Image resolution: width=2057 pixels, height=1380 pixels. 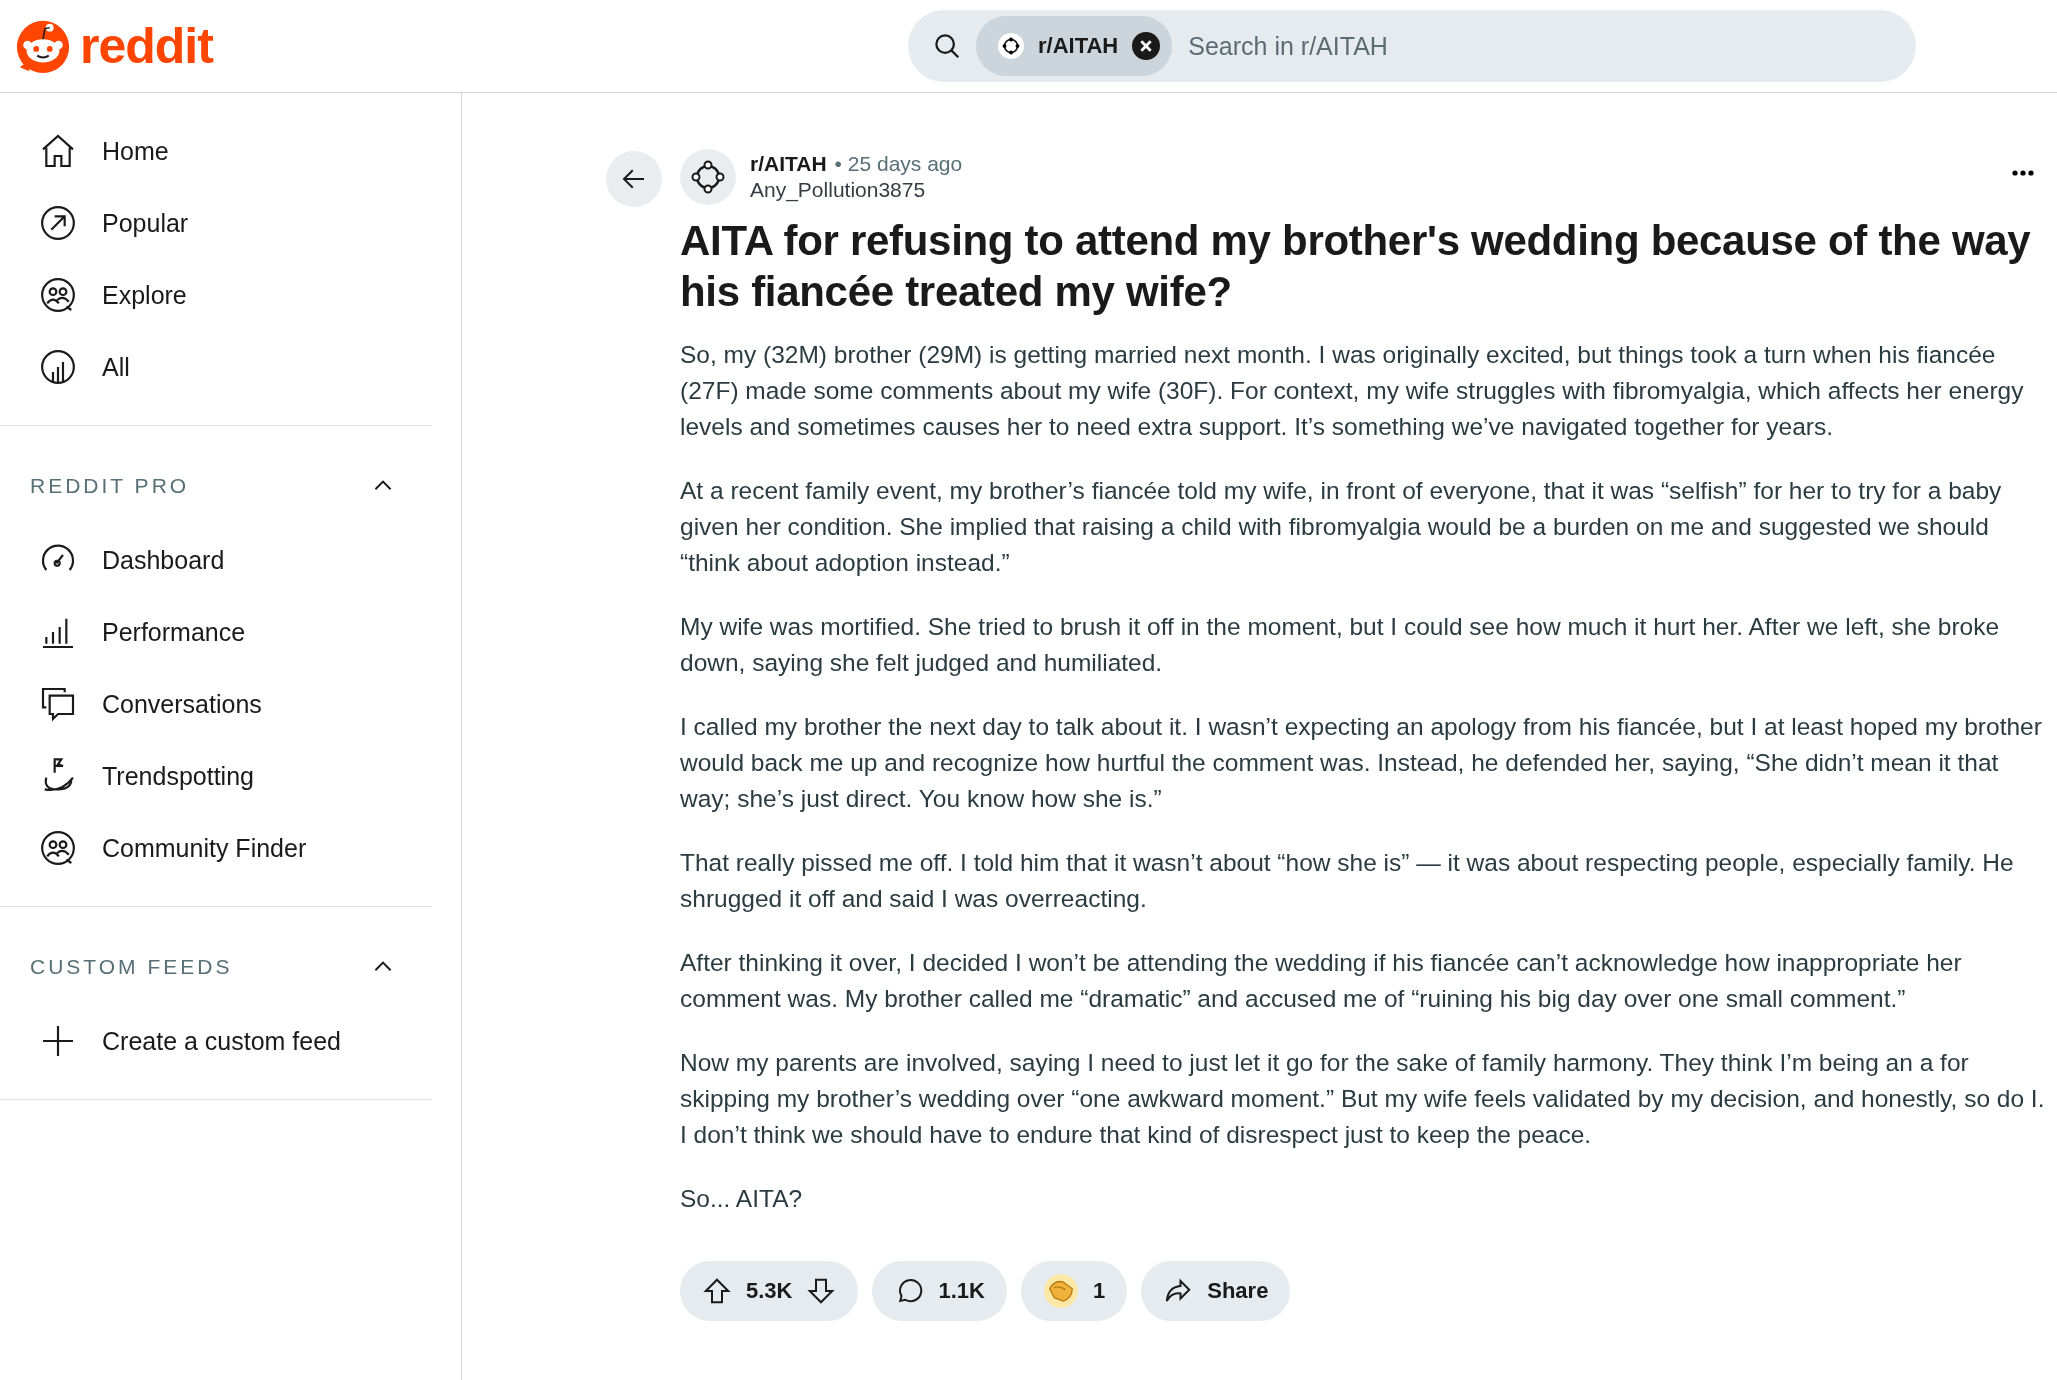 What do you see at coordinates (1352, 391) in the screenshot?
I see `post-paragraph: So, my (32M) brother (29M) is getting married next month. I was originally excited, but things took a turn when his fiancée (27F) made some comments about my wife (30F). For context, my wife struggles with fibromyalgia, which affects her energy levels and sometimes causes her to need extra support. It’s something we’ve navigated together for years.` at bounding box center [1352, 391].